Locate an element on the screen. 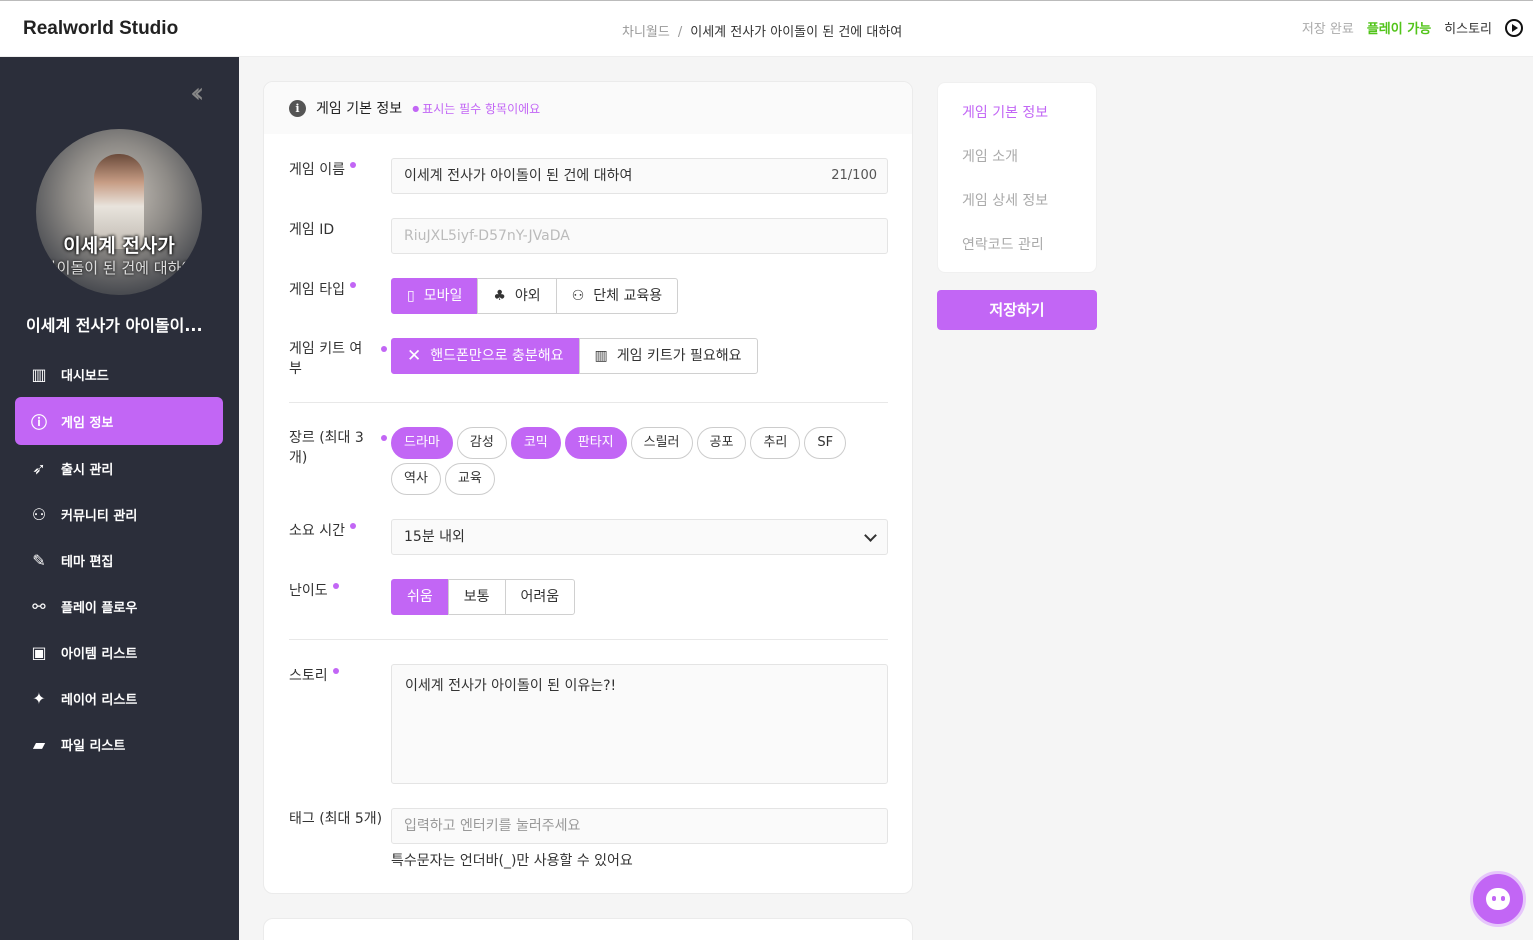 The height and width of the screenshot is (940, 1533). duration-value: 15분 내외 is located at coordinates (434, 537).